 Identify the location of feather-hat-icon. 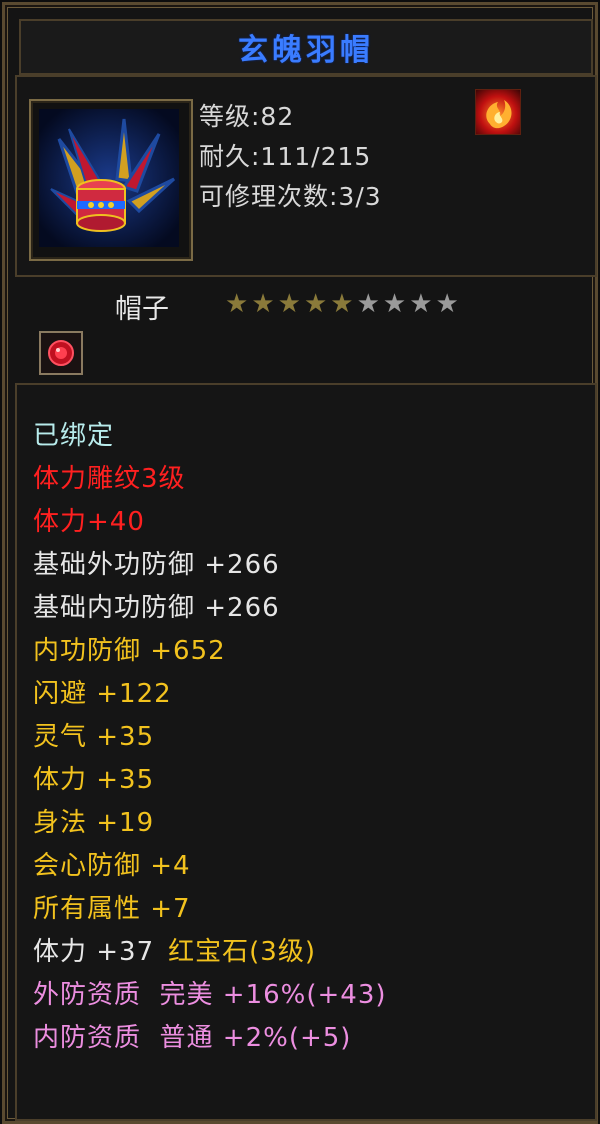
(109, 178).